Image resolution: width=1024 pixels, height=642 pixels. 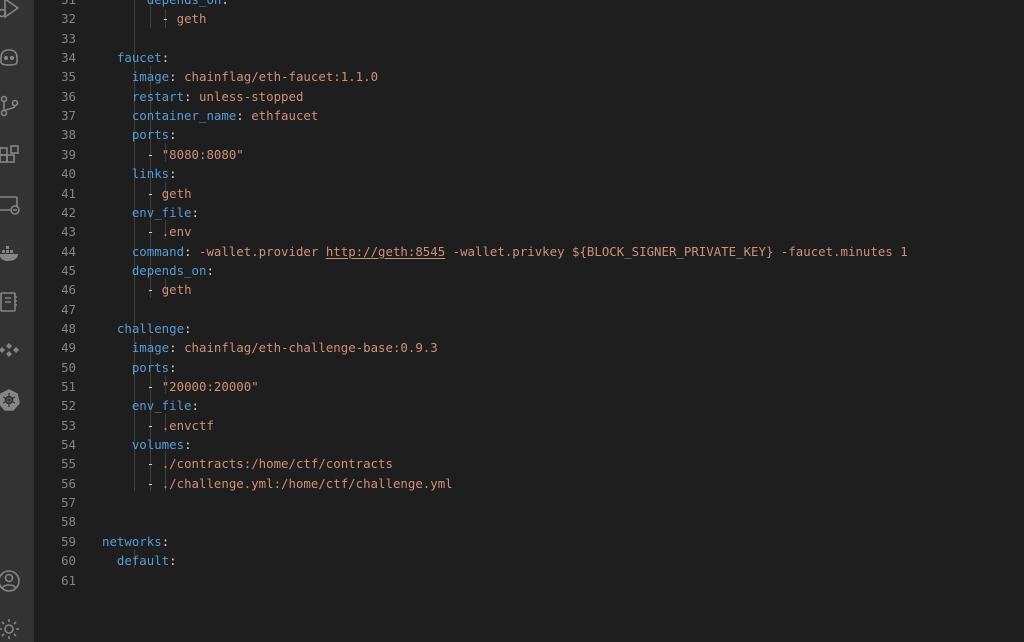 I want to click on code-line: 57, so click(x=529, y=502).